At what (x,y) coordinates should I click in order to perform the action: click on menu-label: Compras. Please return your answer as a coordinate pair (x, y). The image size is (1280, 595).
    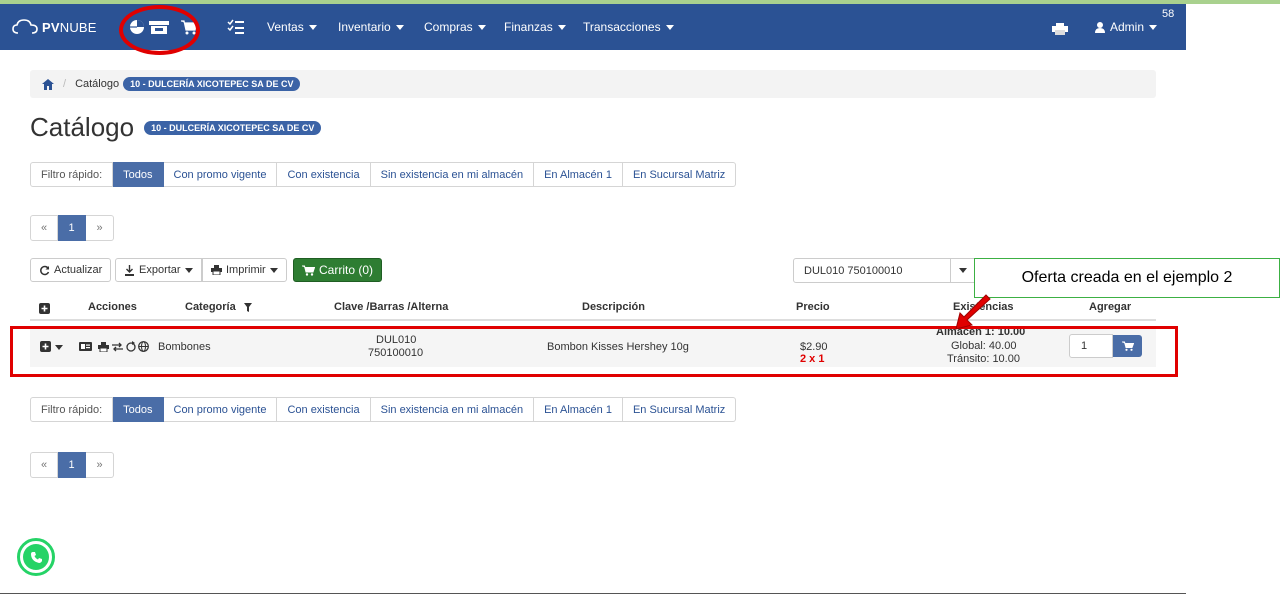
    Looking at the image, I should click on (448, 27).